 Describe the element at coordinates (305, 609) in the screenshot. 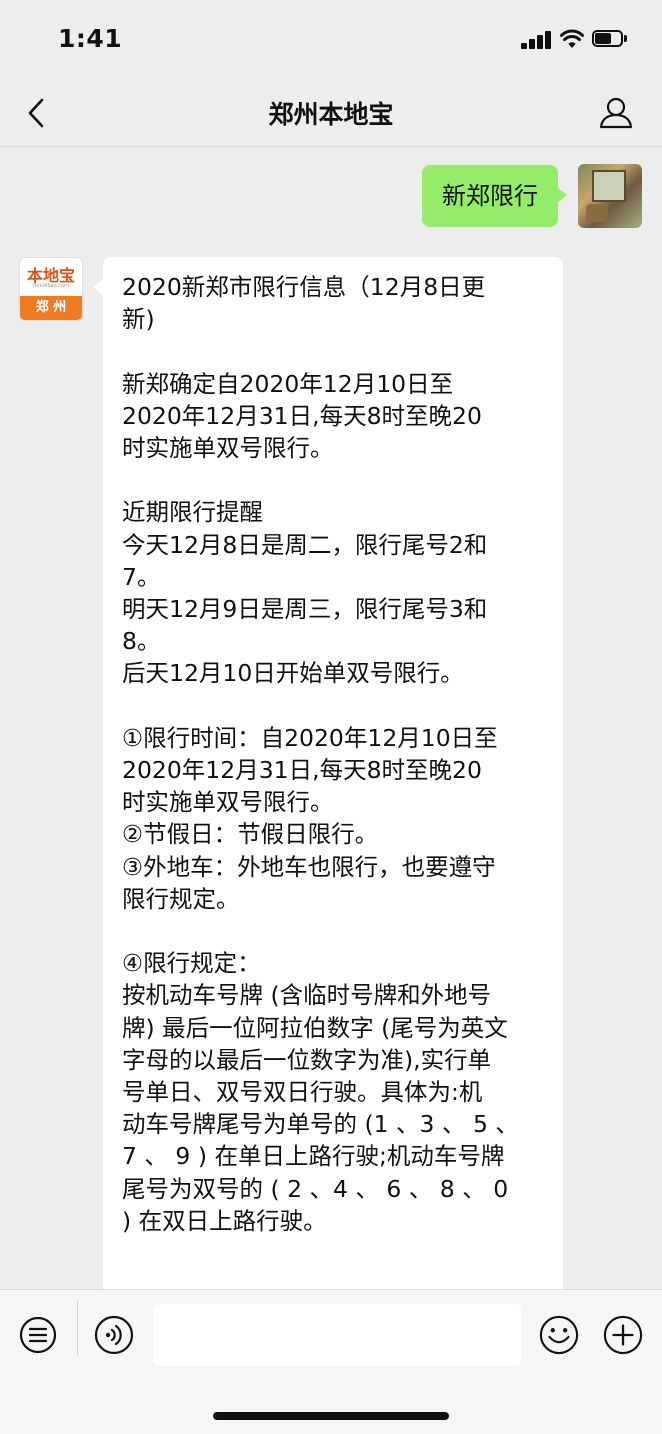

I see `message-line: 明天12月9日是周三，限行尾号3和` at that location.